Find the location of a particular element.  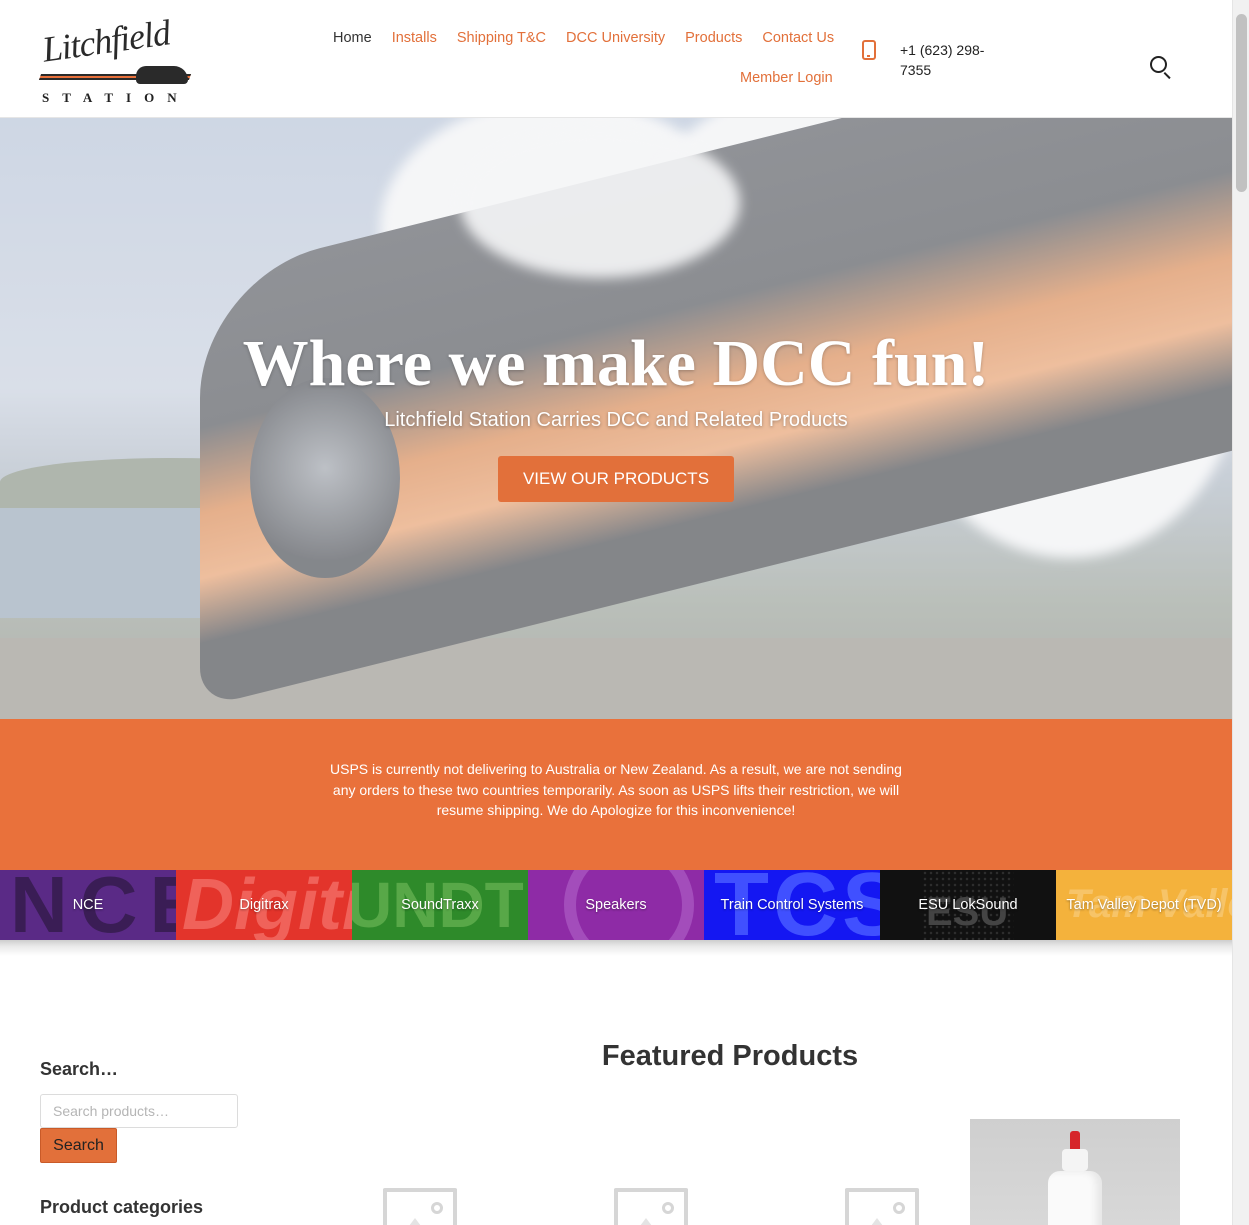

brand-tile-digitrax: Digitrax Digitrax is located at coordinates (264, 905).